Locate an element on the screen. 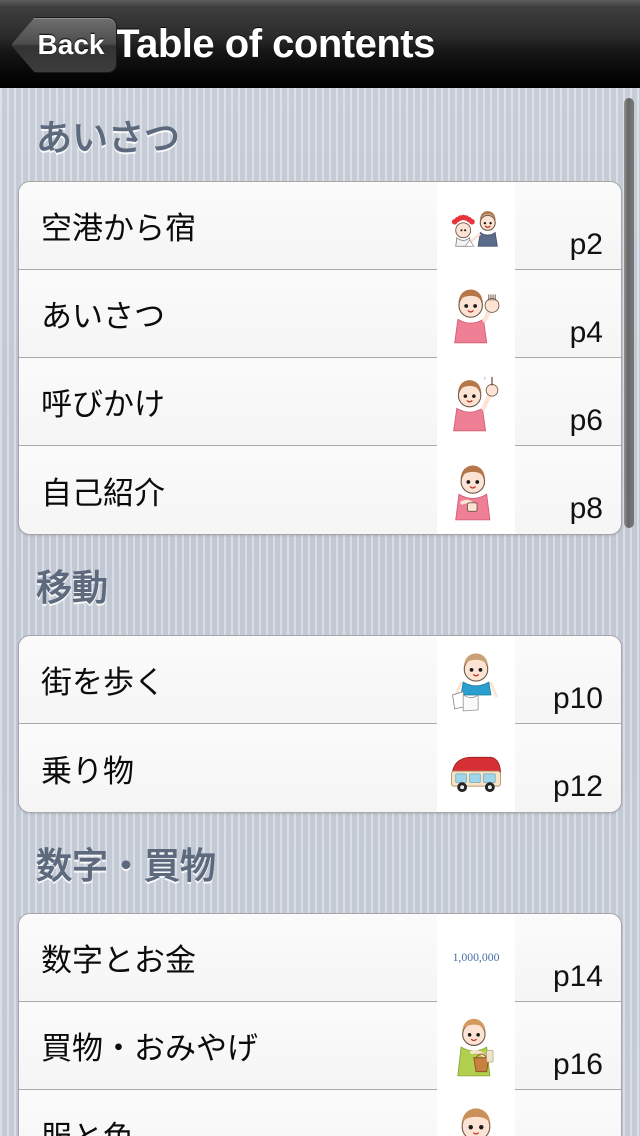 The image size is (640, 1136). navigation-bar: Table of contents Back is located at coordinates (320, 44).